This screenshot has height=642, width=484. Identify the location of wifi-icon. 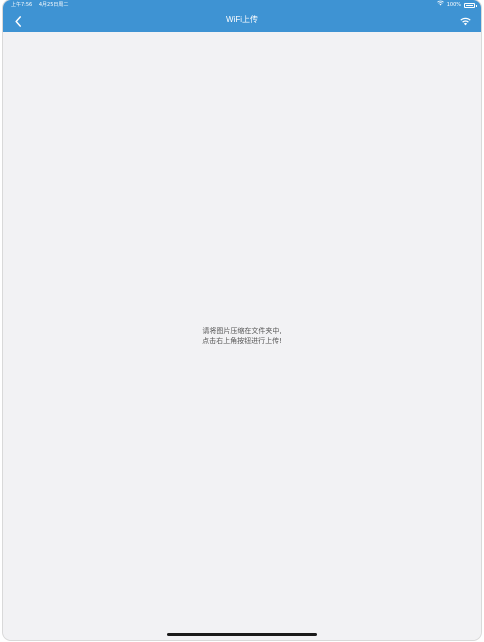
(465, 21).